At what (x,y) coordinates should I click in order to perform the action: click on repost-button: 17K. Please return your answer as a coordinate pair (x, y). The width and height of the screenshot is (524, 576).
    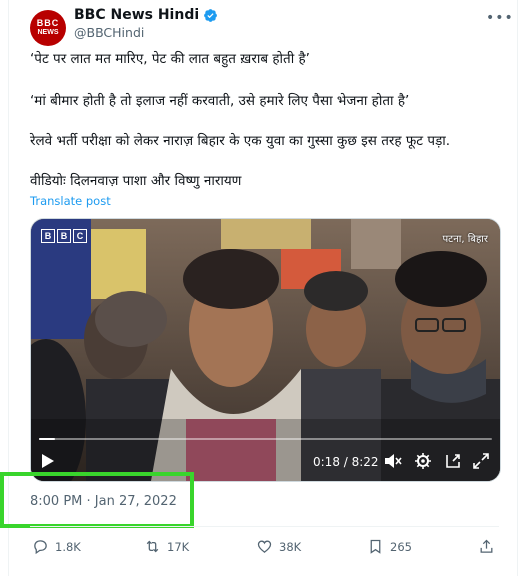
    Looking at the image, I should click on (166, 546).